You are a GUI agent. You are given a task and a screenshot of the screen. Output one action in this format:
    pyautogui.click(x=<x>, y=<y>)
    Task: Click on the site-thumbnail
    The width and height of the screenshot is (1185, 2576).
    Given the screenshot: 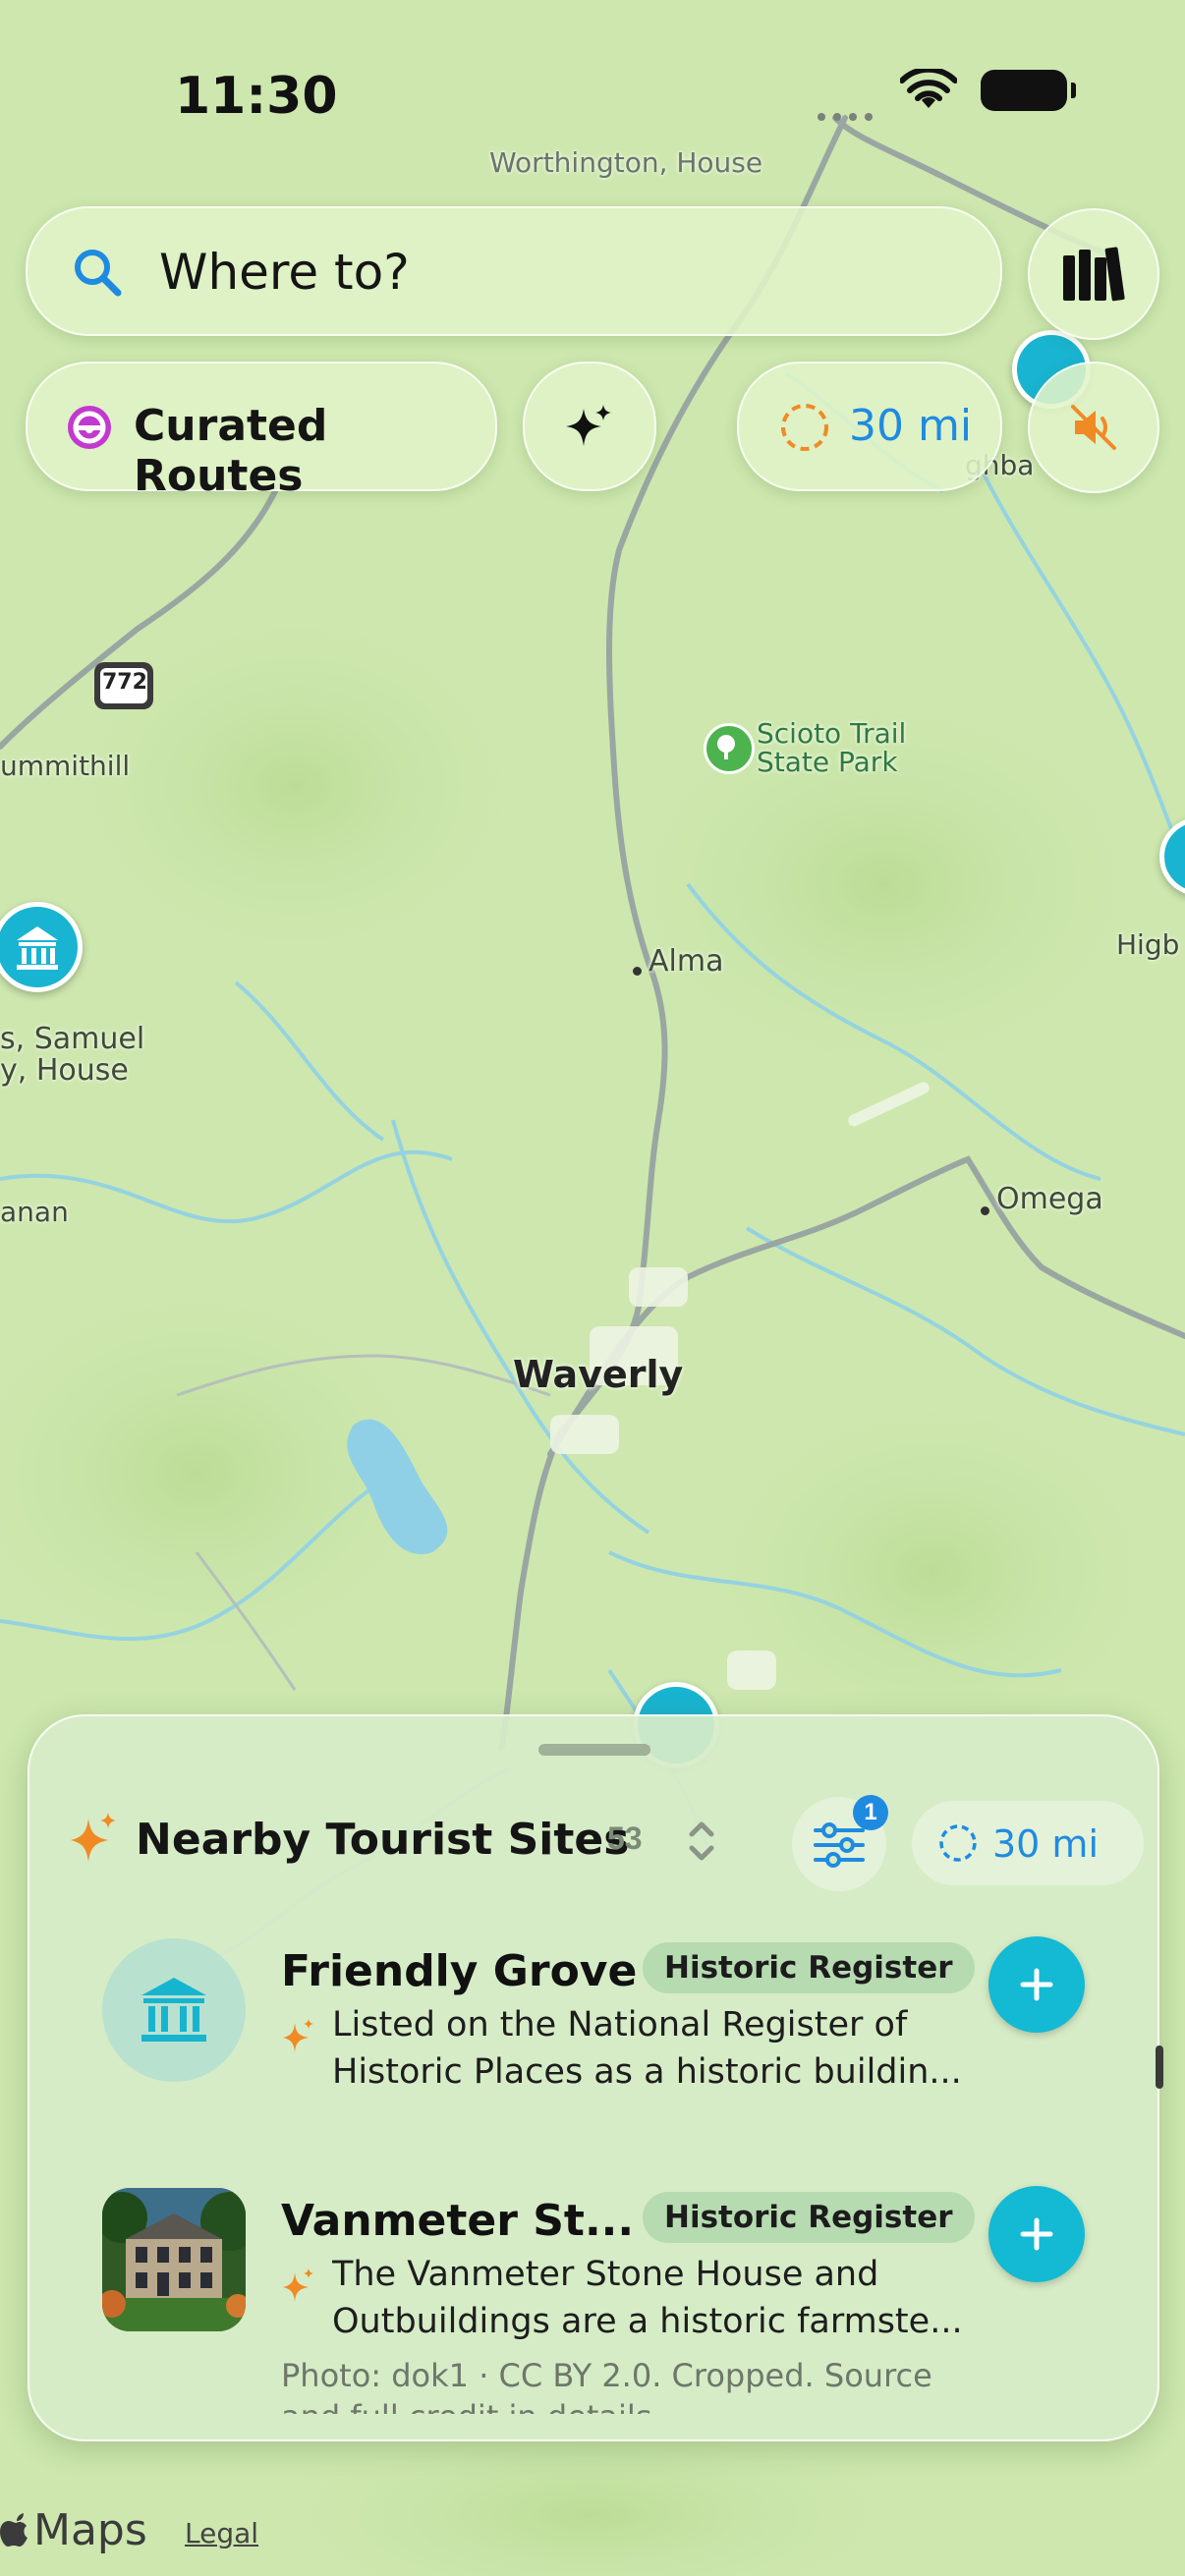 What is the action you would take?
    pyautogui.click(x=174, y=2010)
    